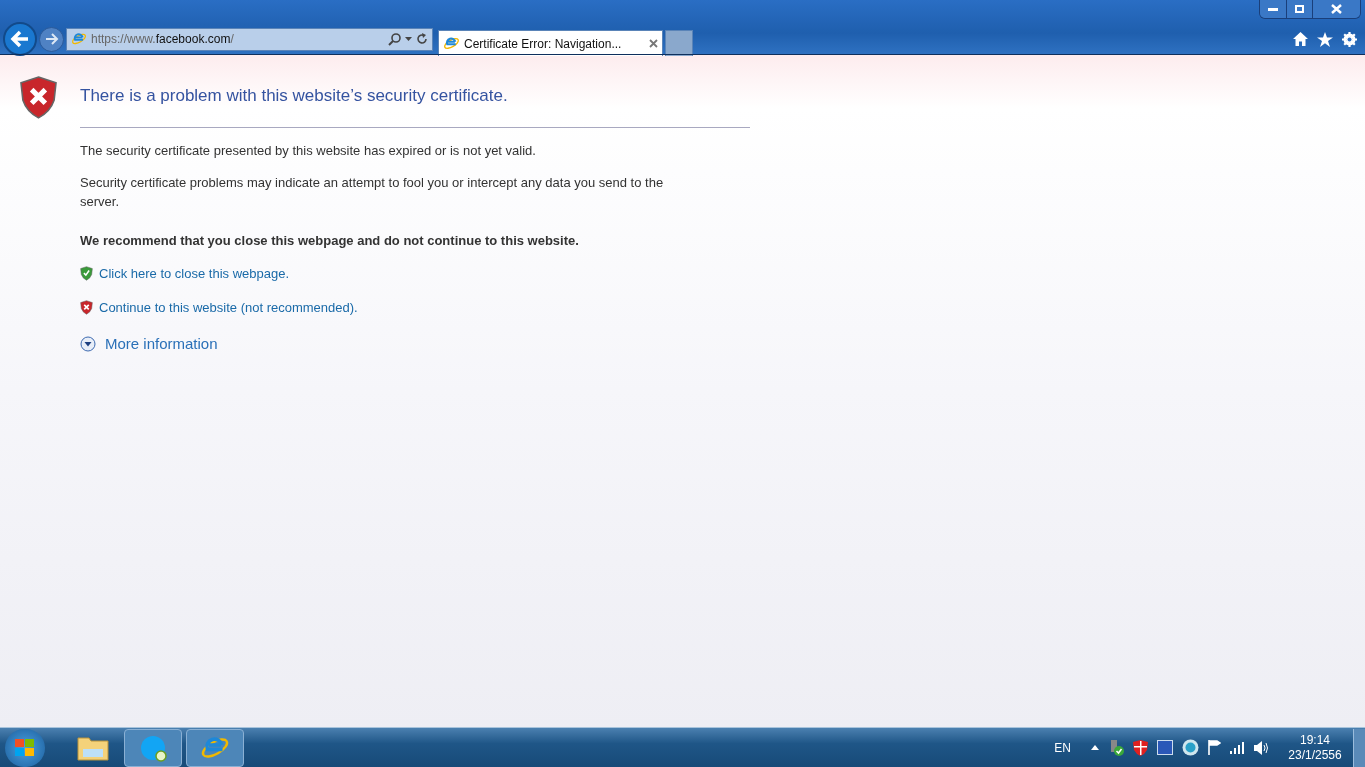 Image resolution: width=1365 pixels, height=767 pixels. What do you see at coordinates (228, 307) in the screenshot?
I see `action-link: Continue to this website (not recommended).` at bounding box center [228, 307].